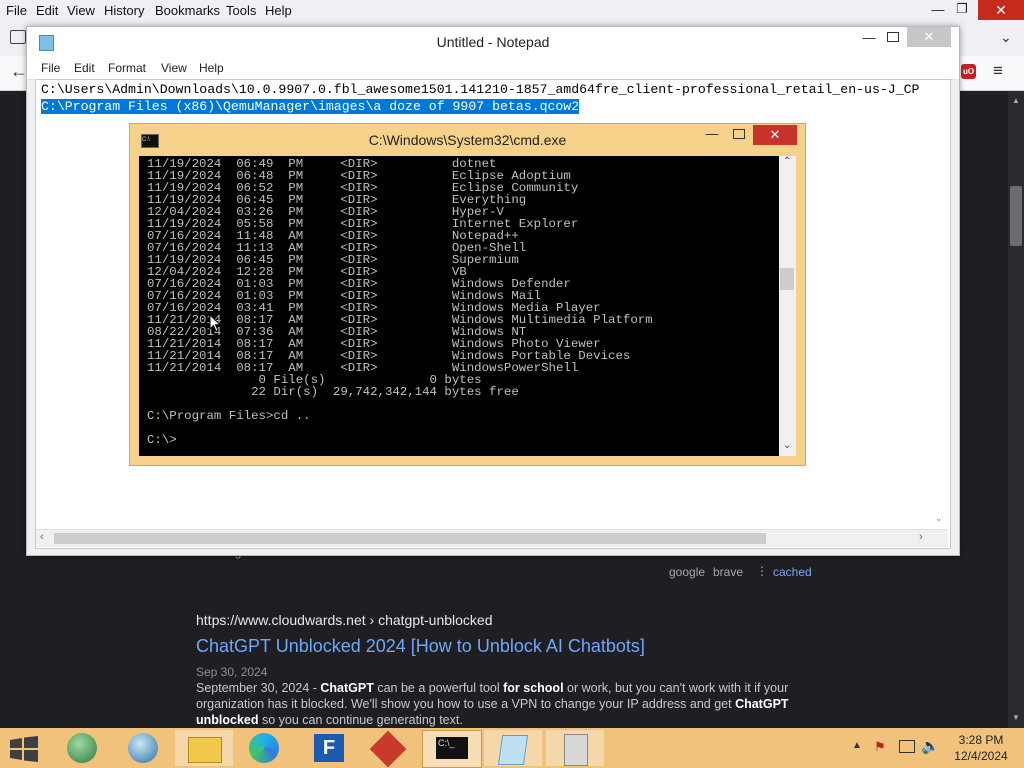  What do you see at coordinates (438, 688) in the screenshot?
I see `desc-text: can be a powerful tool` at bounding box center [438, 688].